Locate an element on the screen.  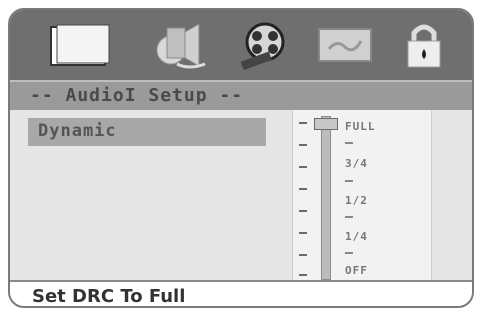
screen-icon is located at coordinates (80, 45).